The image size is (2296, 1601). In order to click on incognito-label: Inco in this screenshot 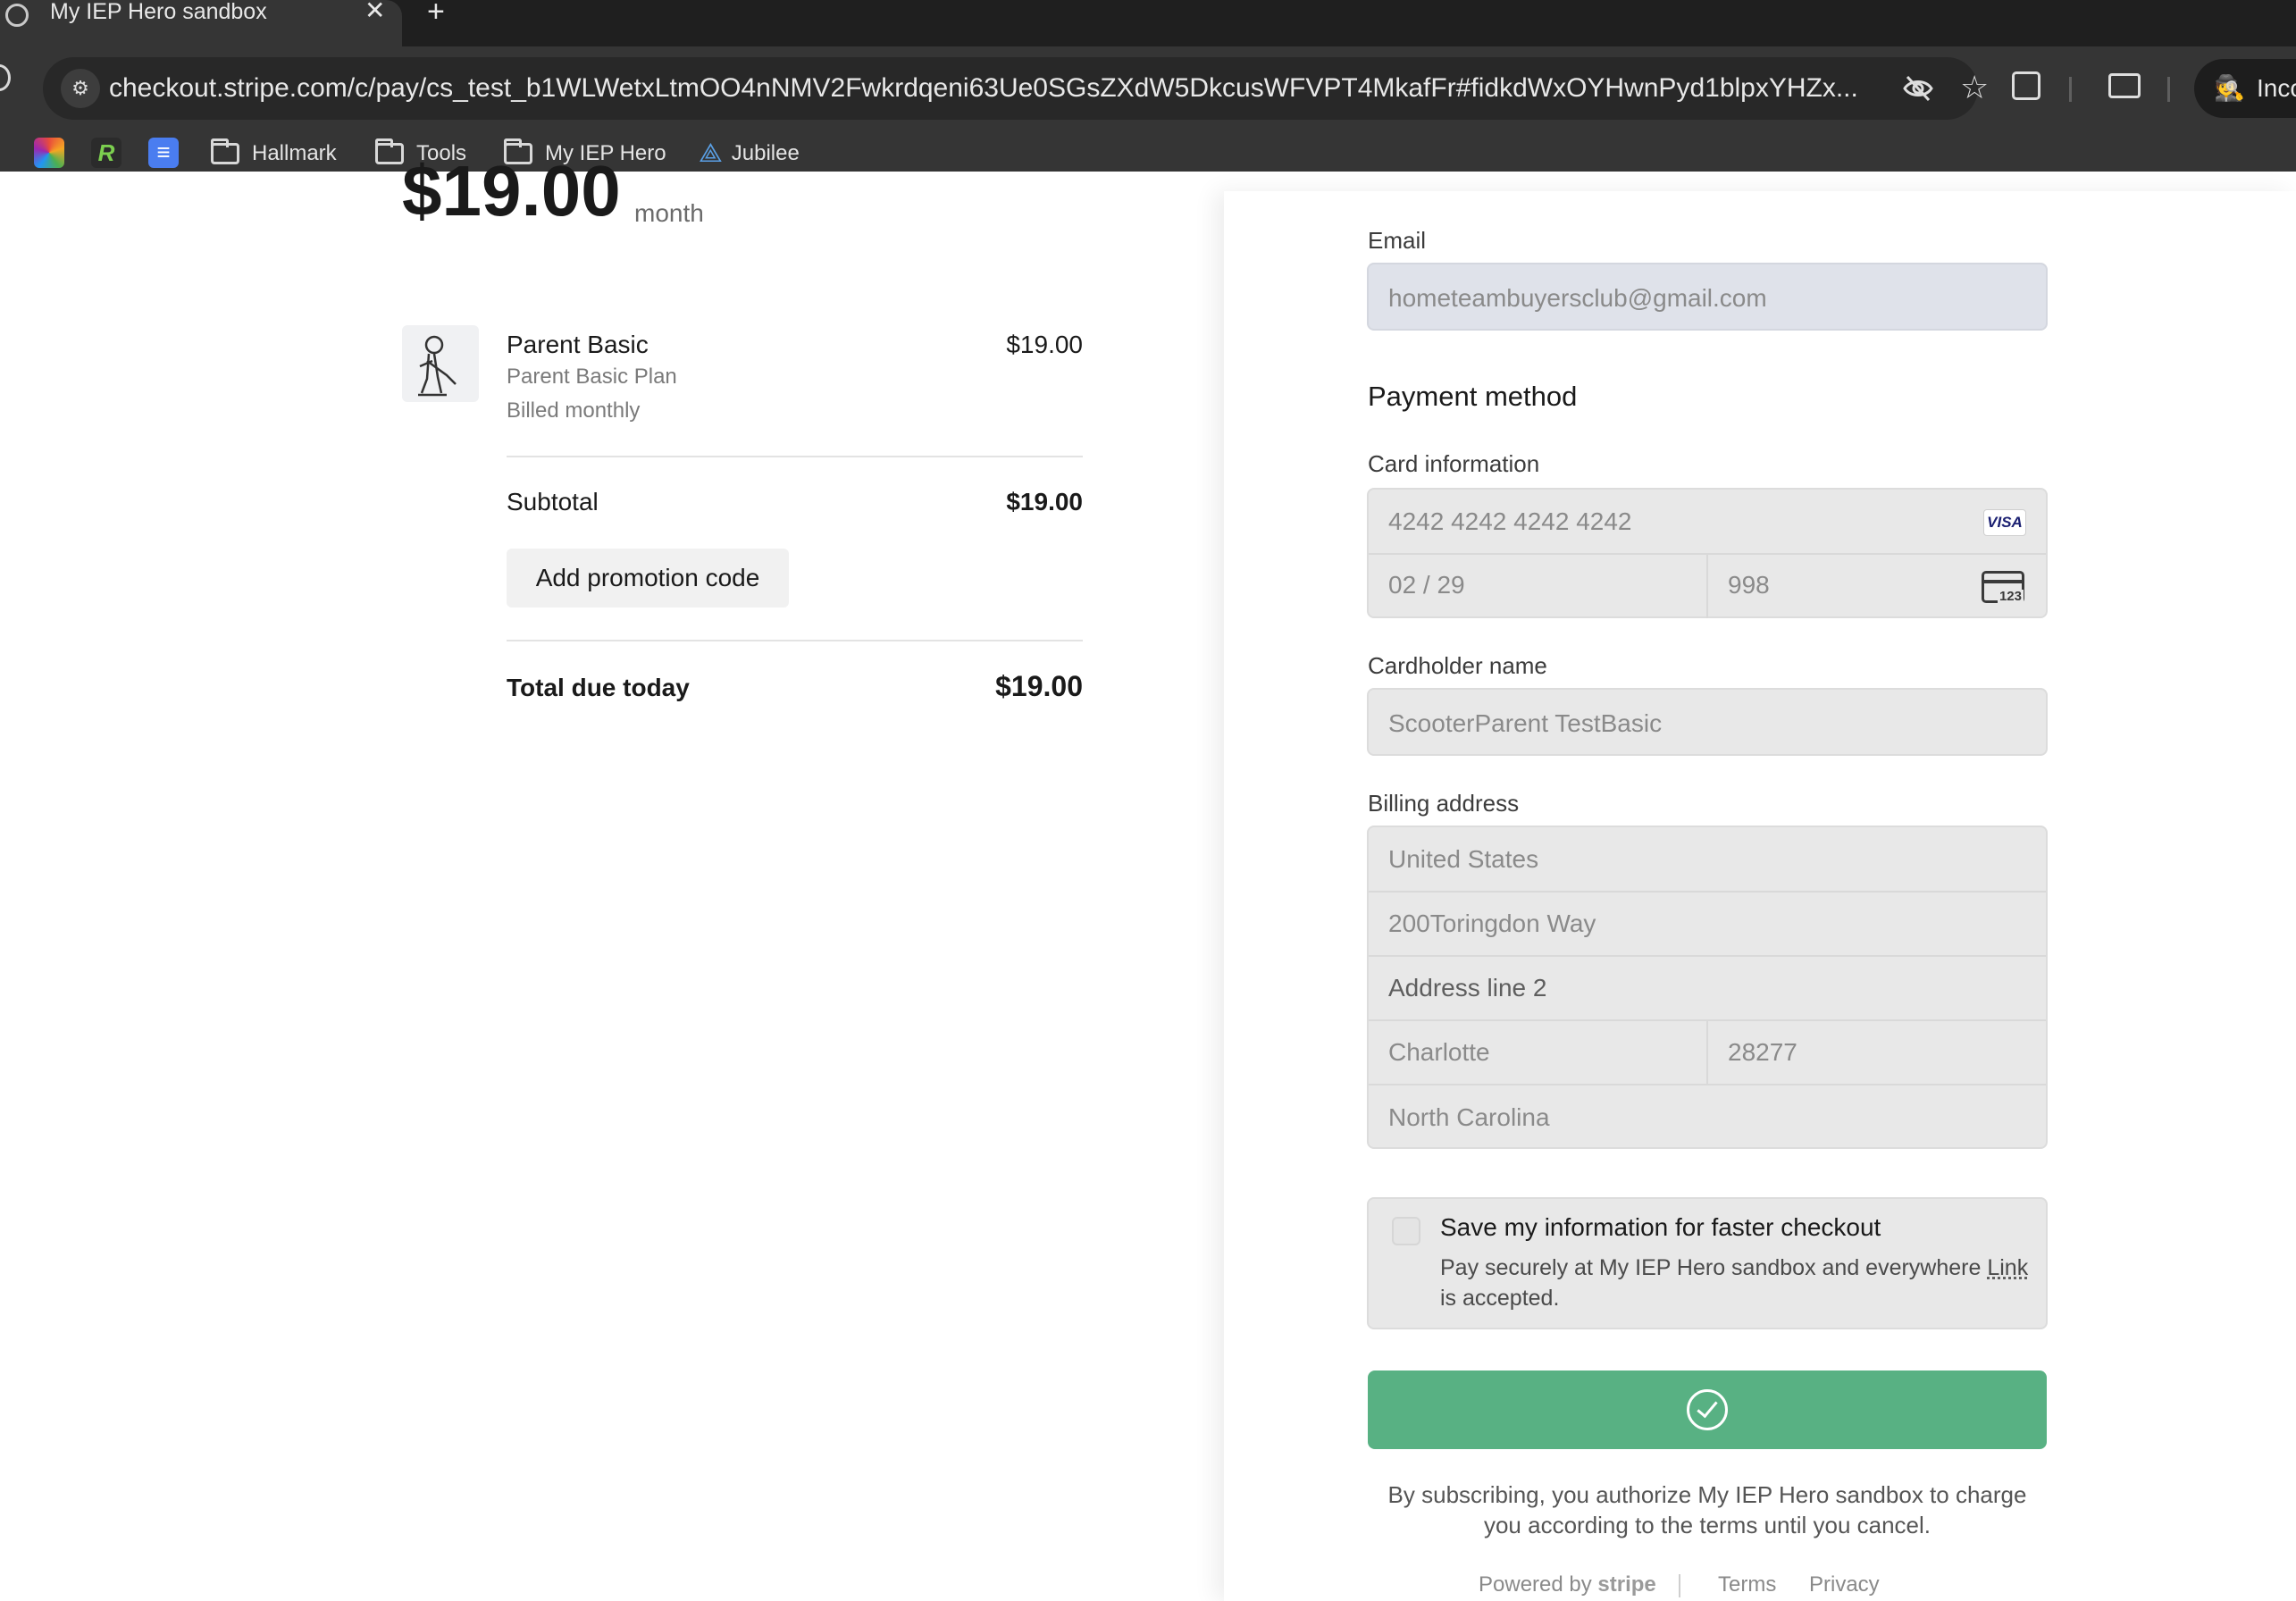, I will do `click(2277, 88)`.